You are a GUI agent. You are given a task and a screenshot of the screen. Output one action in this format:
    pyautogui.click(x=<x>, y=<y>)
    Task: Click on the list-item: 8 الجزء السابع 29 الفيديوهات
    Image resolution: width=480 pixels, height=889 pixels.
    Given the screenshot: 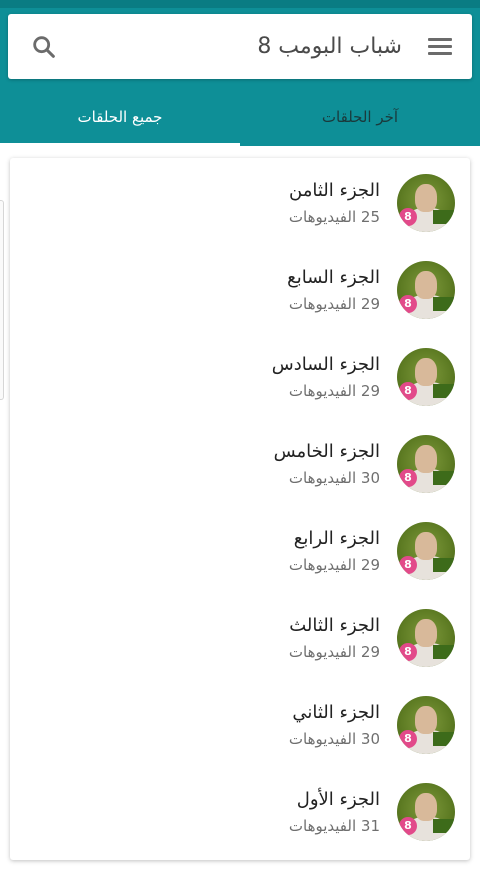 What is the action you would take?
    pyautogui.click(x=240, y=288)
    